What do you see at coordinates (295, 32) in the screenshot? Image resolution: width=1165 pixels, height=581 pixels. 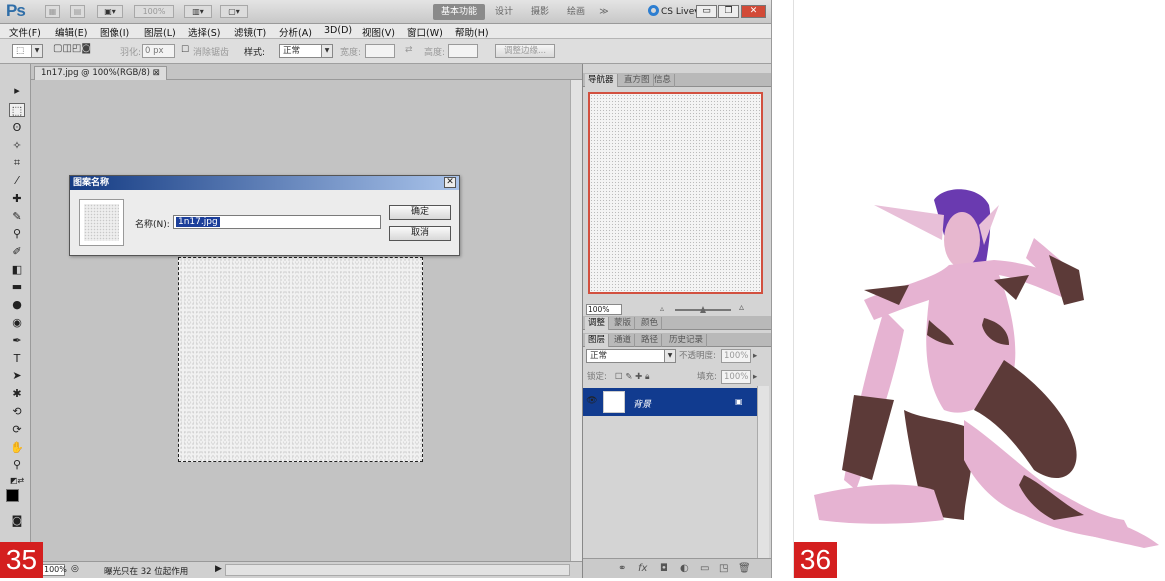 I see `menu-analysis: 分析(A)` at bounding box center [295, 32].